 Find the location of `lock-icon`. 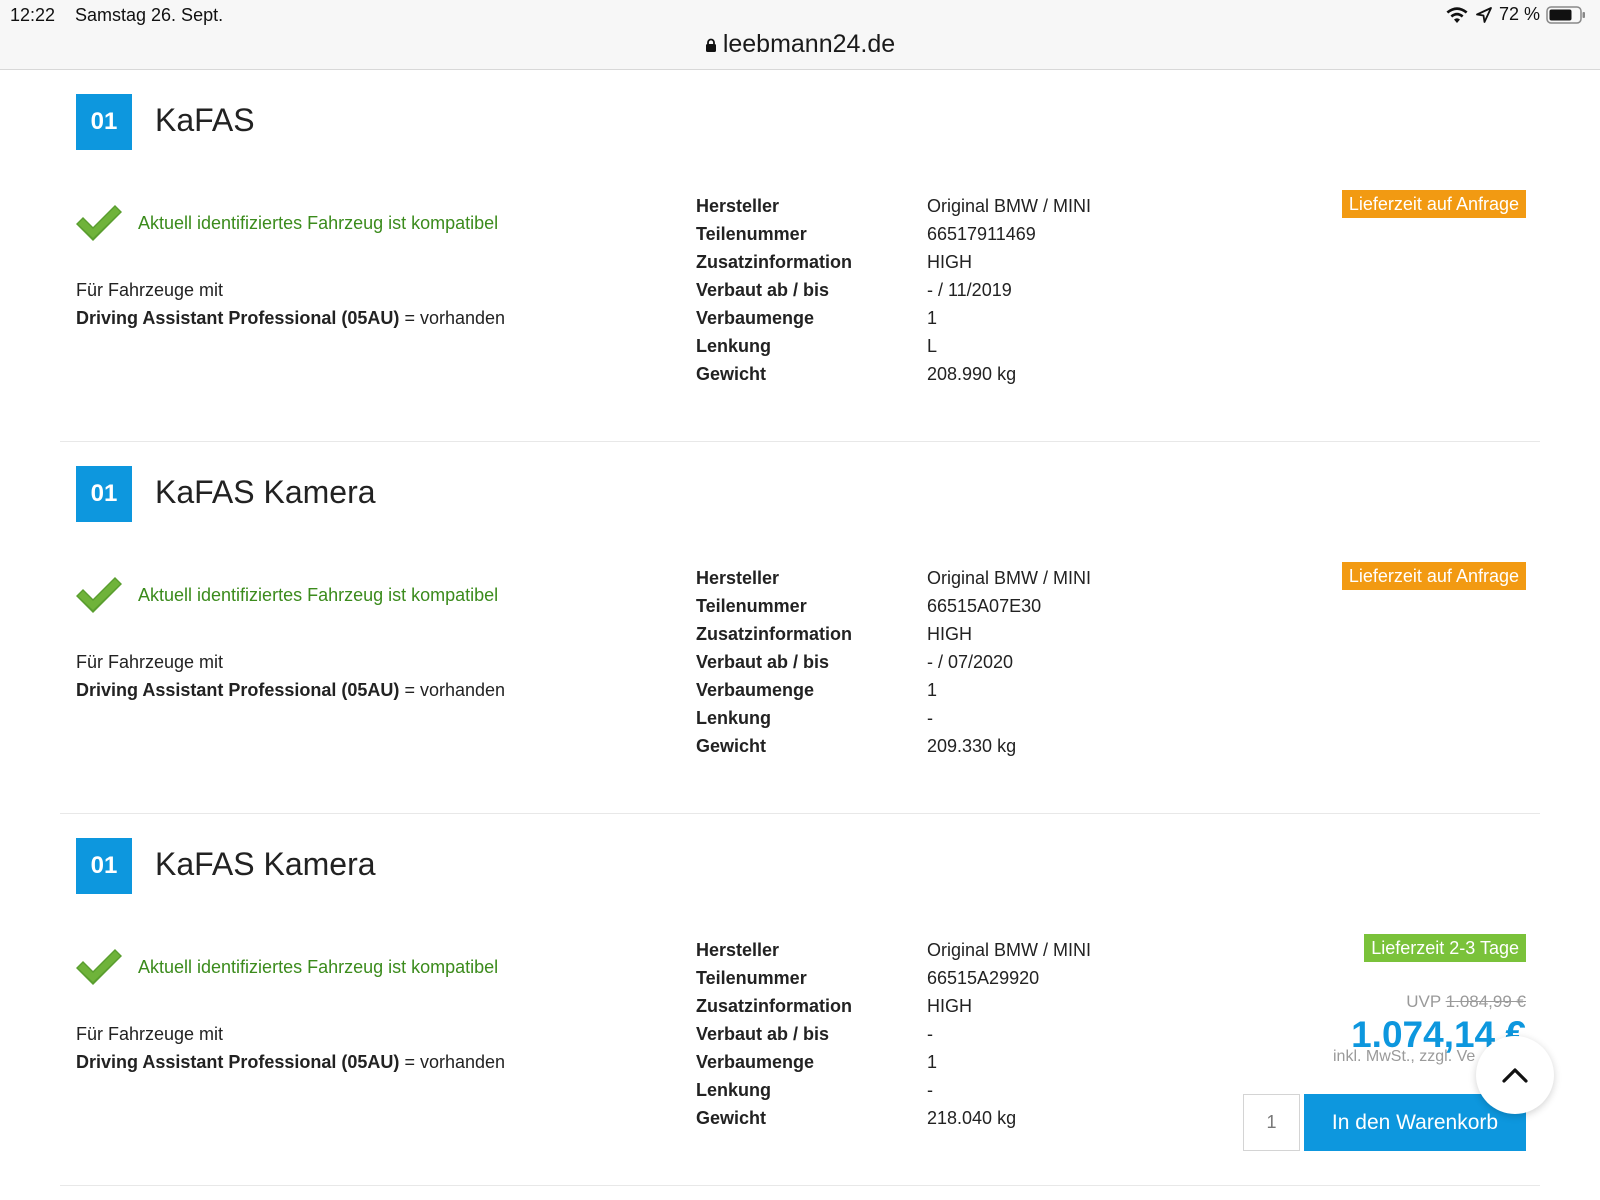

lock-icon is located at coordinates (710, 45).